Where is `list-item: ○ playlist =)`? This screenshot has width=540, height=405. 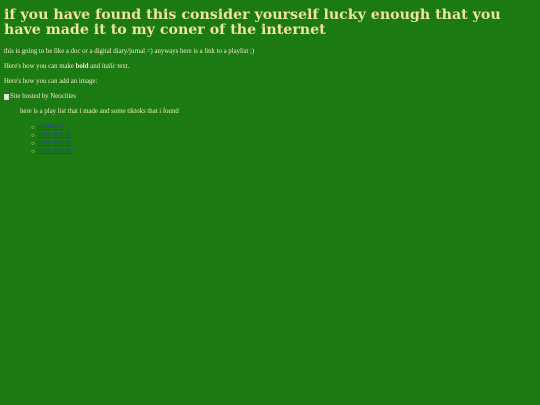 list-item: ○ playlist =) is located at coordinates (282, 127).